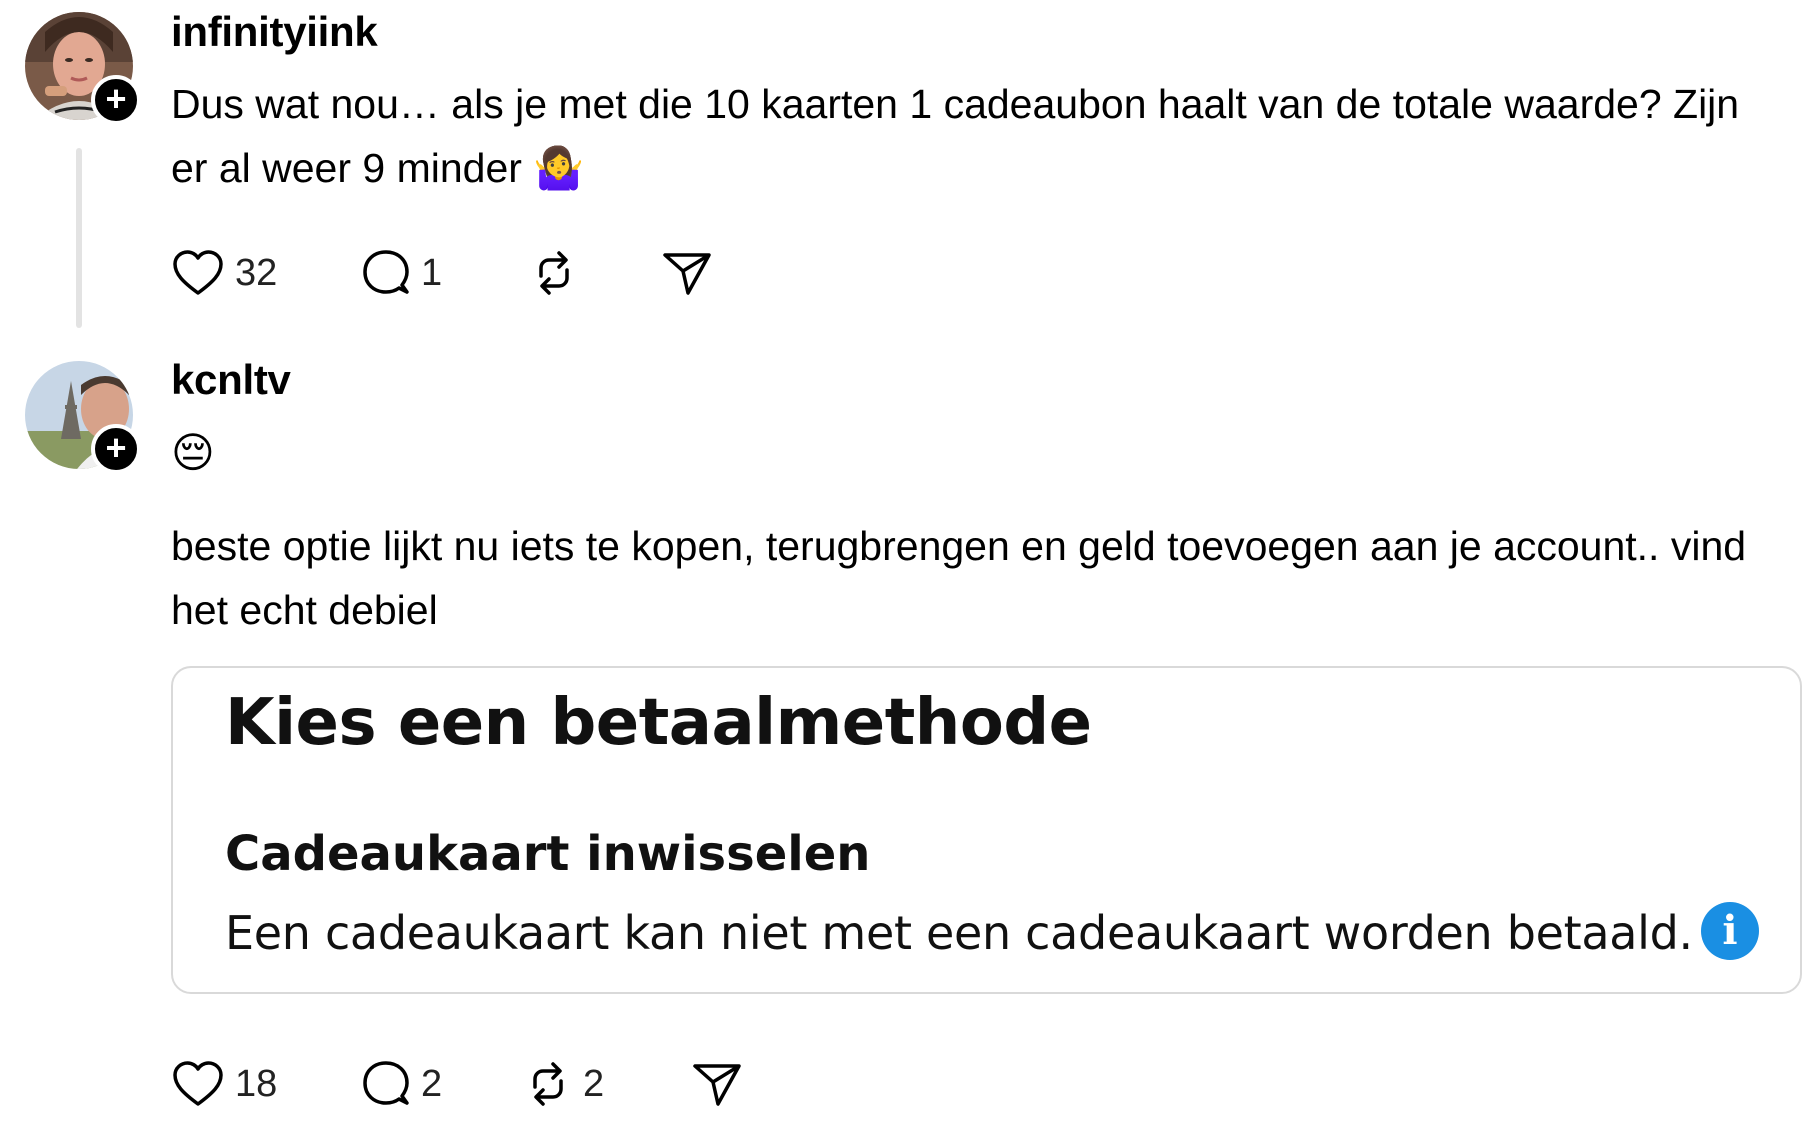 Image resolution: width=1820 pixels, height=1124 pixels. I want to click on like-button: 18, so click(224, 1084).